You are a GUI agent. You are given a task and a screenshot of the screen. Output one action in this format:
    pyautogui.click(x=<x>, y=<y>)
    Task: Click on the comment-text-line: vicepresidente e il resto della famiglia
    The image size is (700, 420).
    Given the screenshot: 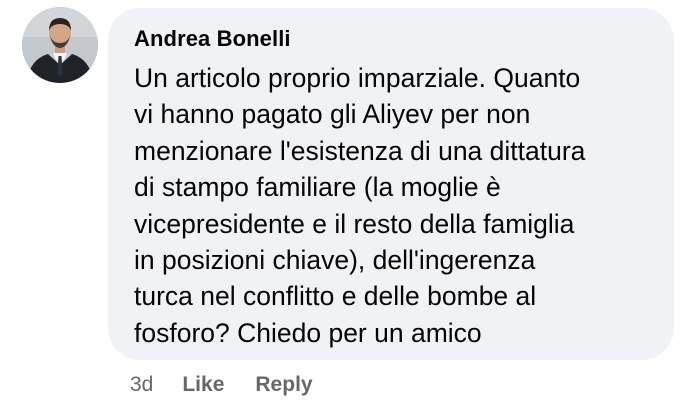 What is the action you would take?
    pyautogui.click(x=354, y=223)
    